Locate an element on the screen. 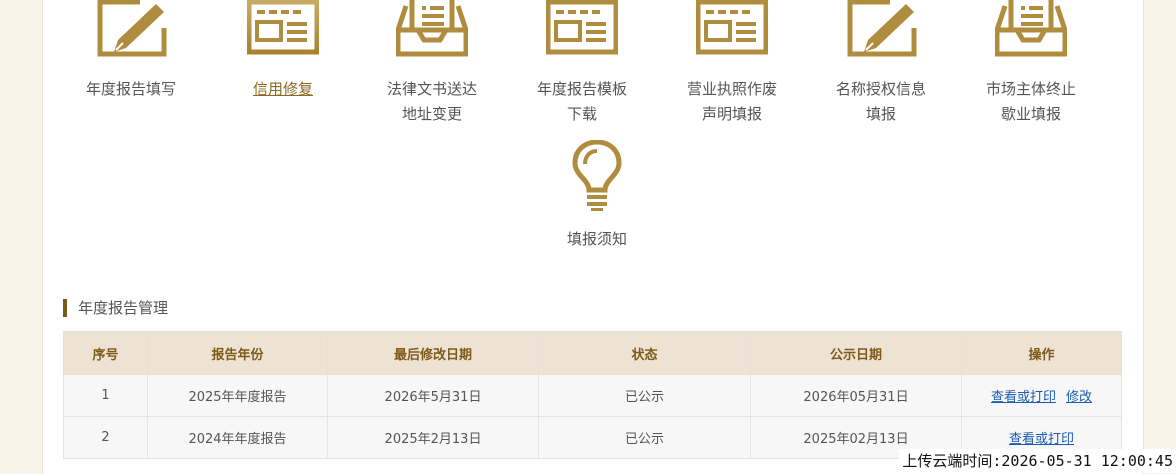 The image size is (1176, 474). tile-label-line: 信用修复 is located at coordinates (282, 89).